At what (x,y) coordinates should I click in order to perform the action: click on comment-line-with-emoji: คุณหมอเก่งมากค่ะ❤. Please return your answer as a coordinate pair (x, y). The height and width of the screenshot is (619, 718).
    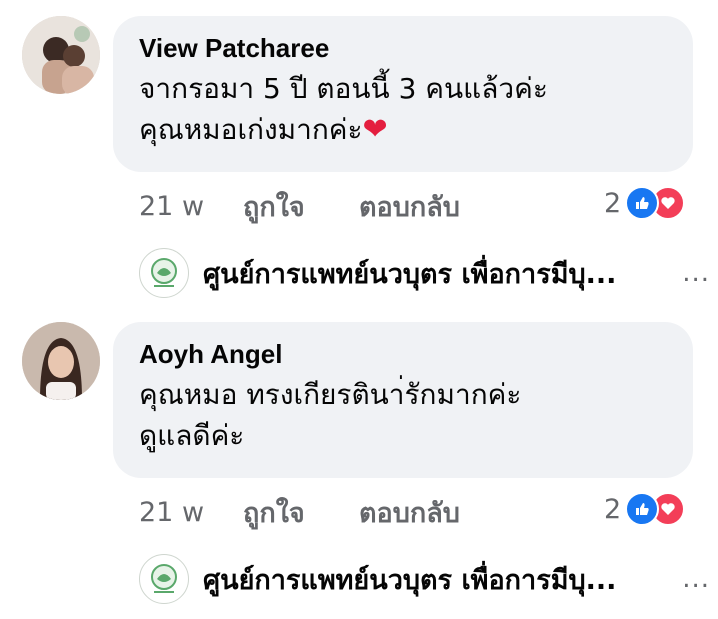
    Looking at the image, I should click on (402, 129).